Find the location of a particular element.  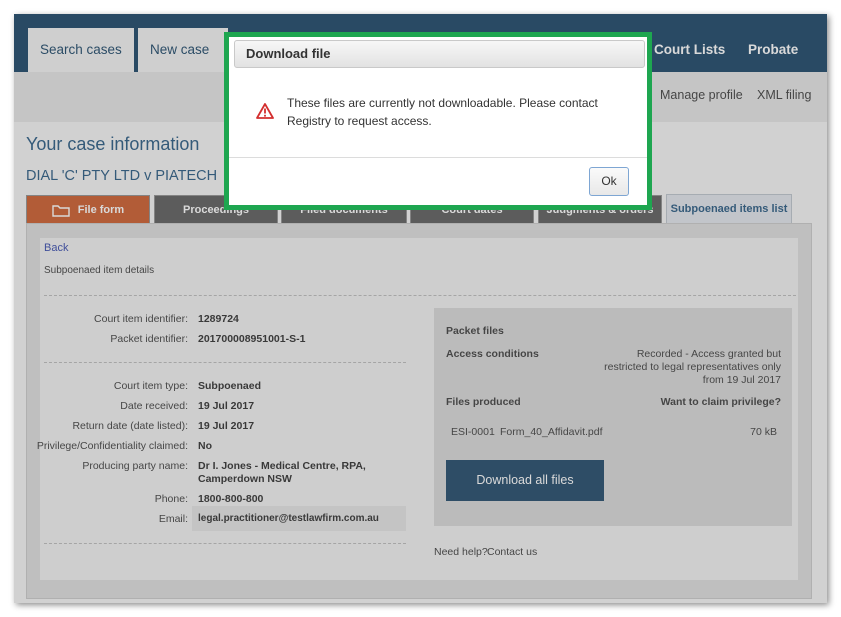

dialog-title: Download file is located at coordinates (439, 54).